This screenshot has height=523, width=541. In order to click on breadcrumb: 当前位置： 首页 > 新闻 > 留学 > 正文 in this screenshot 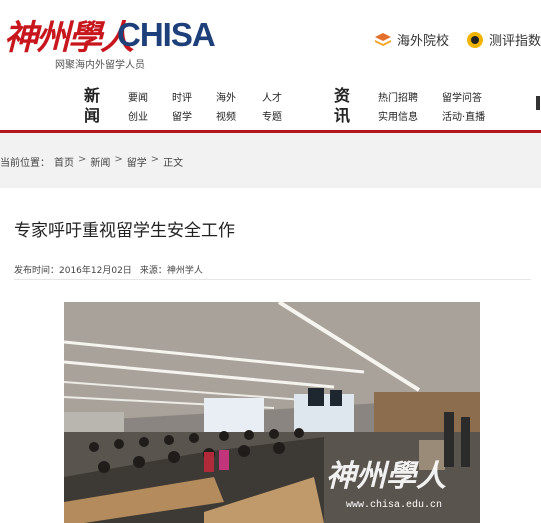, I will do `click(91, 161)`.